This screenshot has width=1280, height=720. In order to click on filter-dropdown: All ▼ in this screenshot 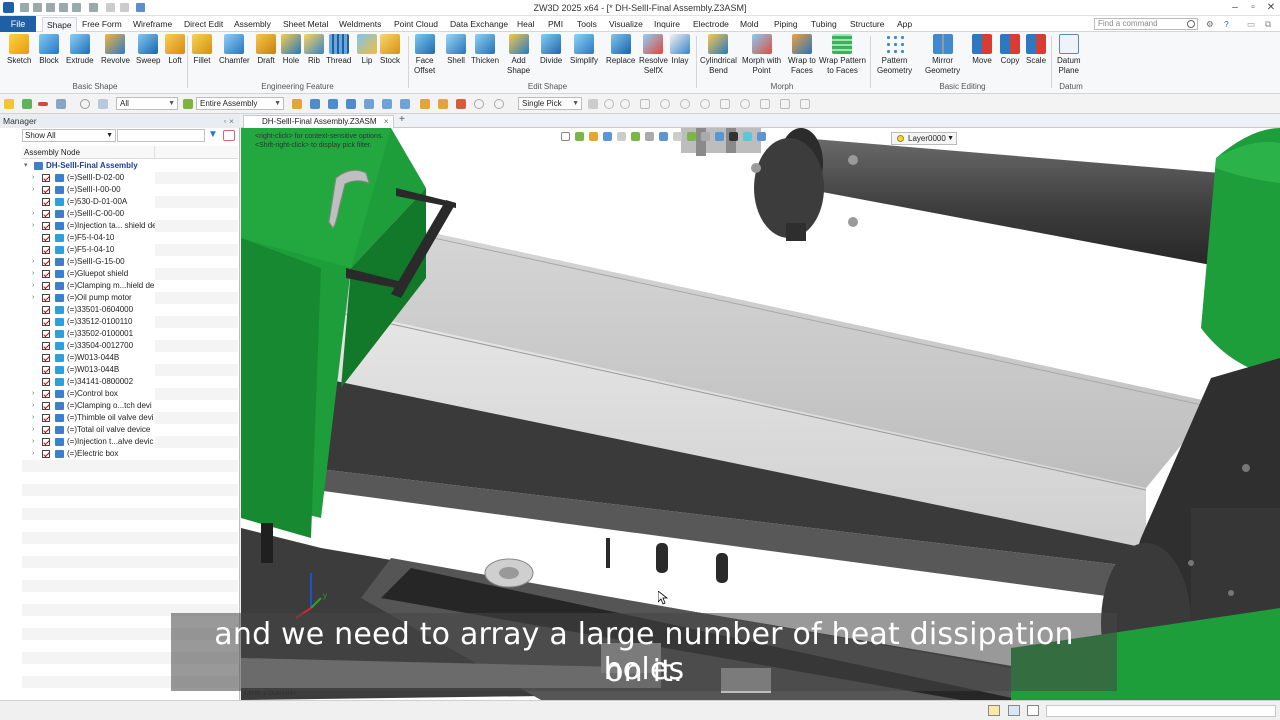, I will do `click(147, 103)`.